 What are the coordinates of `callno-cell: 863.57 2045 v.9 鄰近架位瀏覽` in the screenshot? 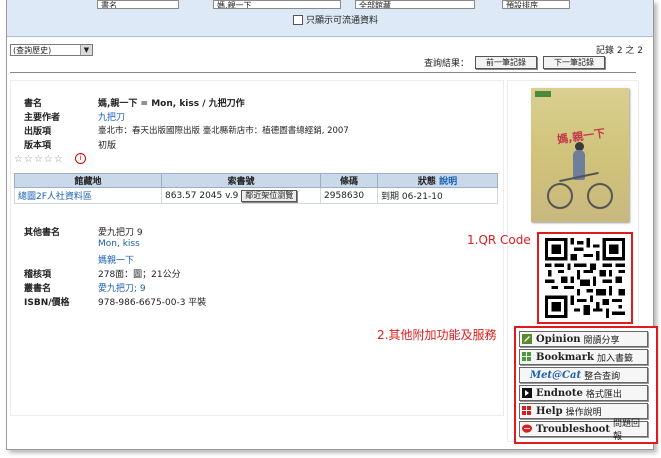 It's located at (241, 195).